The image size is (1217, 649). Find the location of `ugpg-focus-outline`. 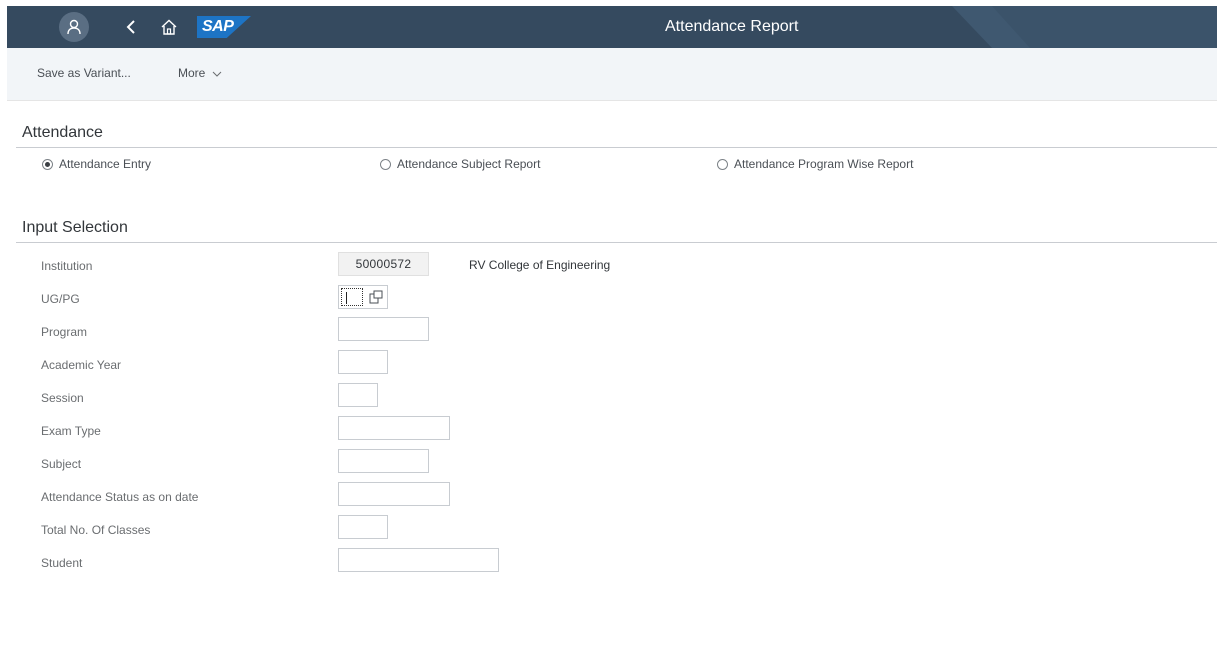

ugpg-focus-outline is located at coordinates (352, 297).